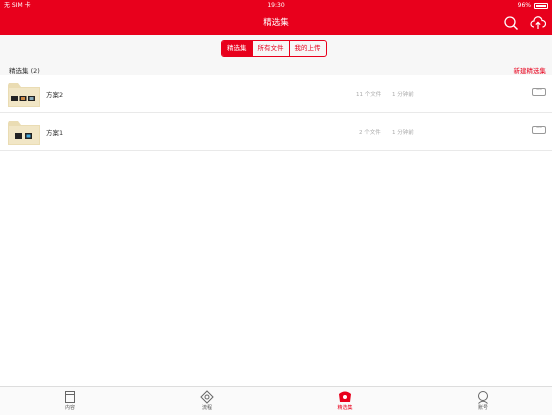 The height and width of the screenshot is (415, 552). Describe the element at coordinates (511, 23) in the screenshot. I see `search-icon` at that location.